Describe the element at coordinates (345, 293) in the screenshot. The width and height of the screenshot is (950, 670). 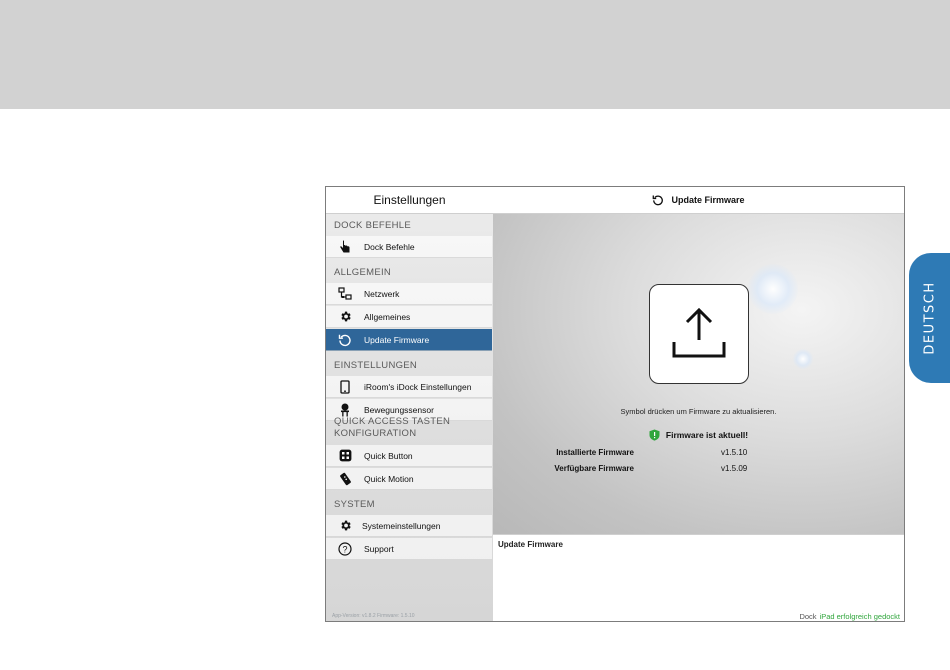
I see `network-icon` at that location.